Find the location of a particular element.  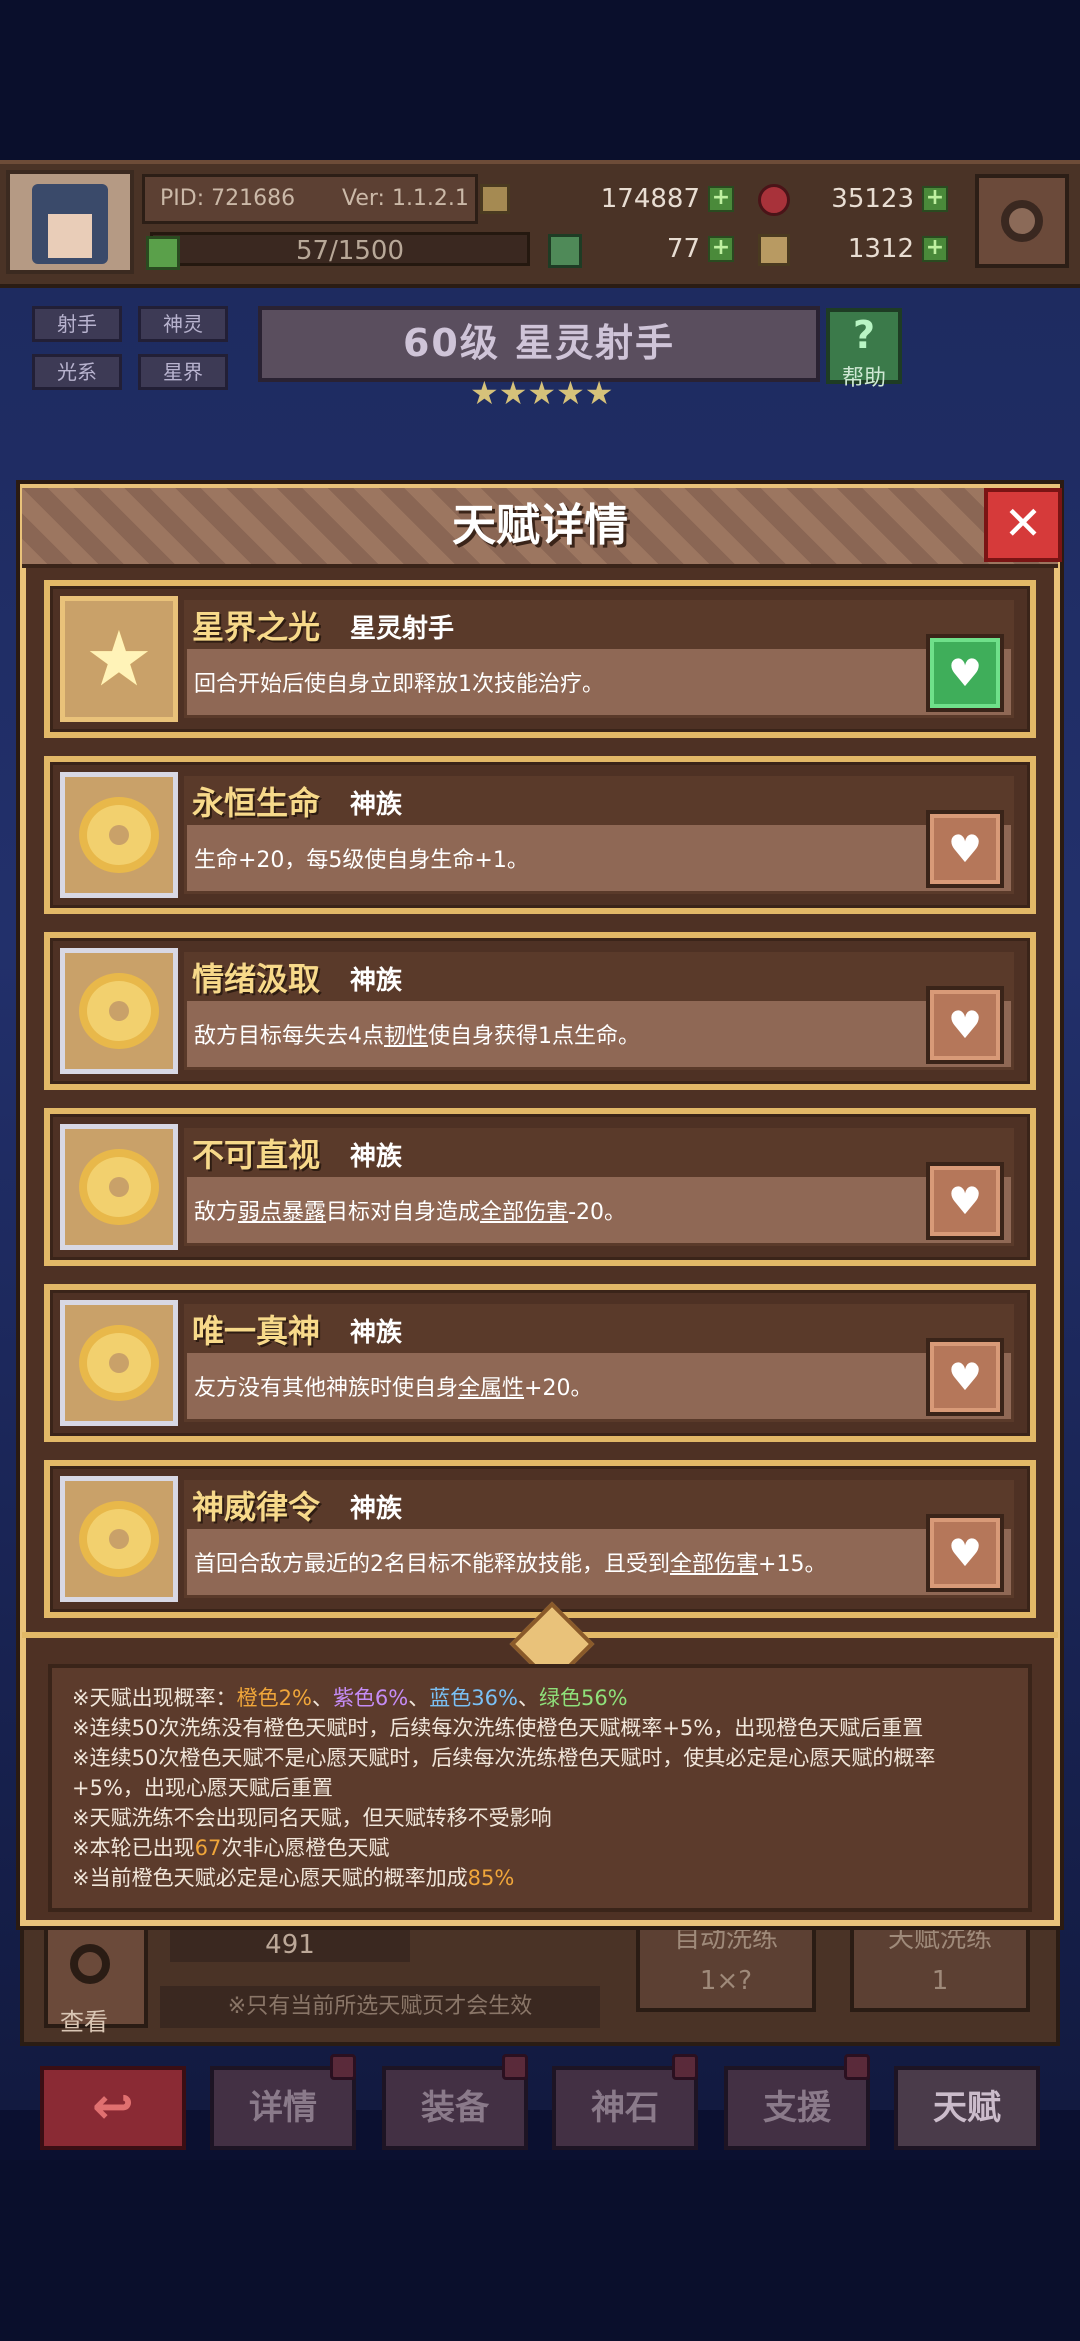

game-version: Ver: 1.1.2.1 is located at coordinates (405, 198).